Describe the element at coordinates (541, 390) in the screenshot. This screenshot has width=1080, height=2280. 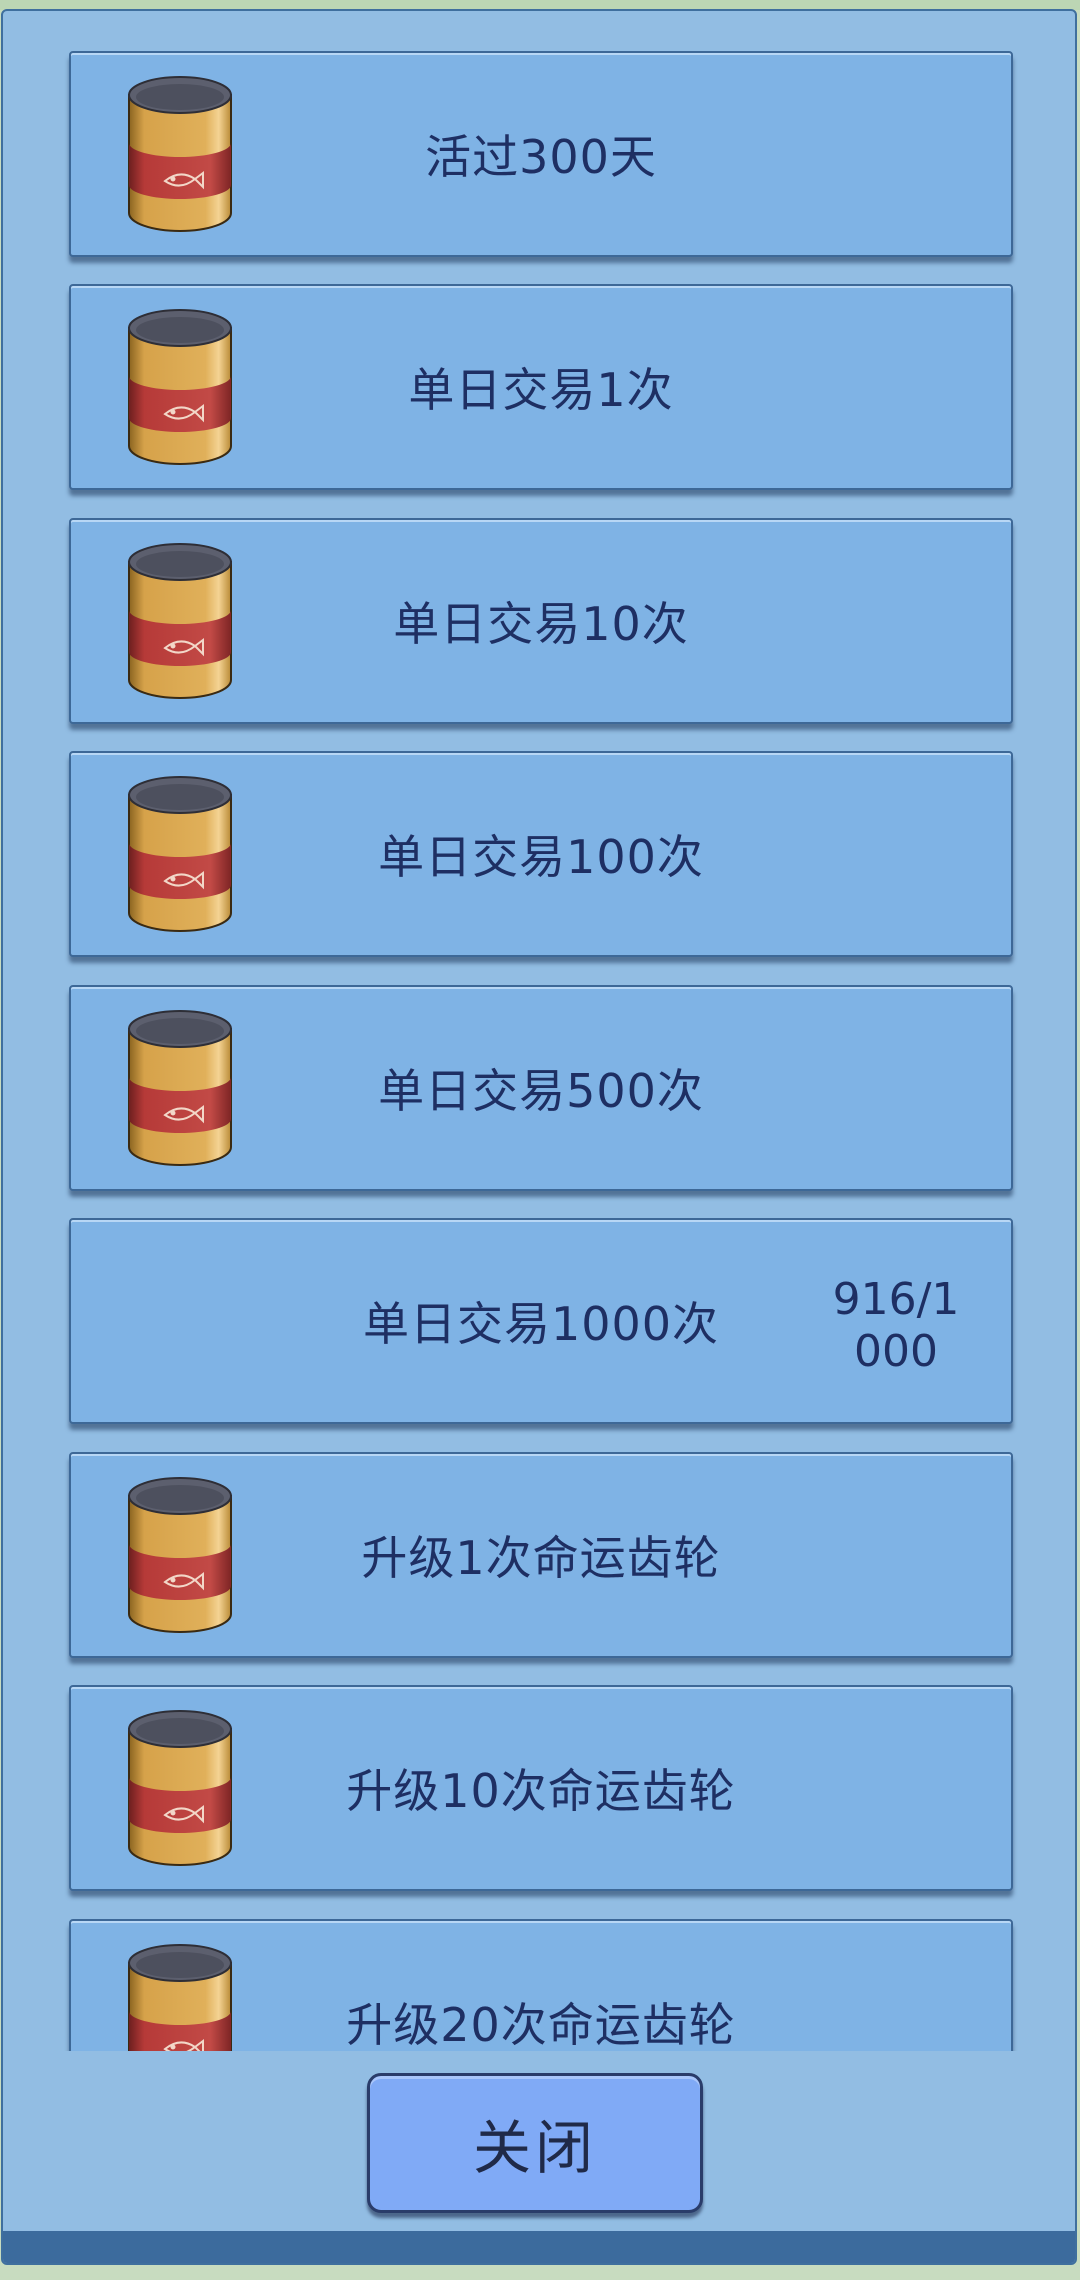
I see `achievement-title: 单日交易1次` at that location.